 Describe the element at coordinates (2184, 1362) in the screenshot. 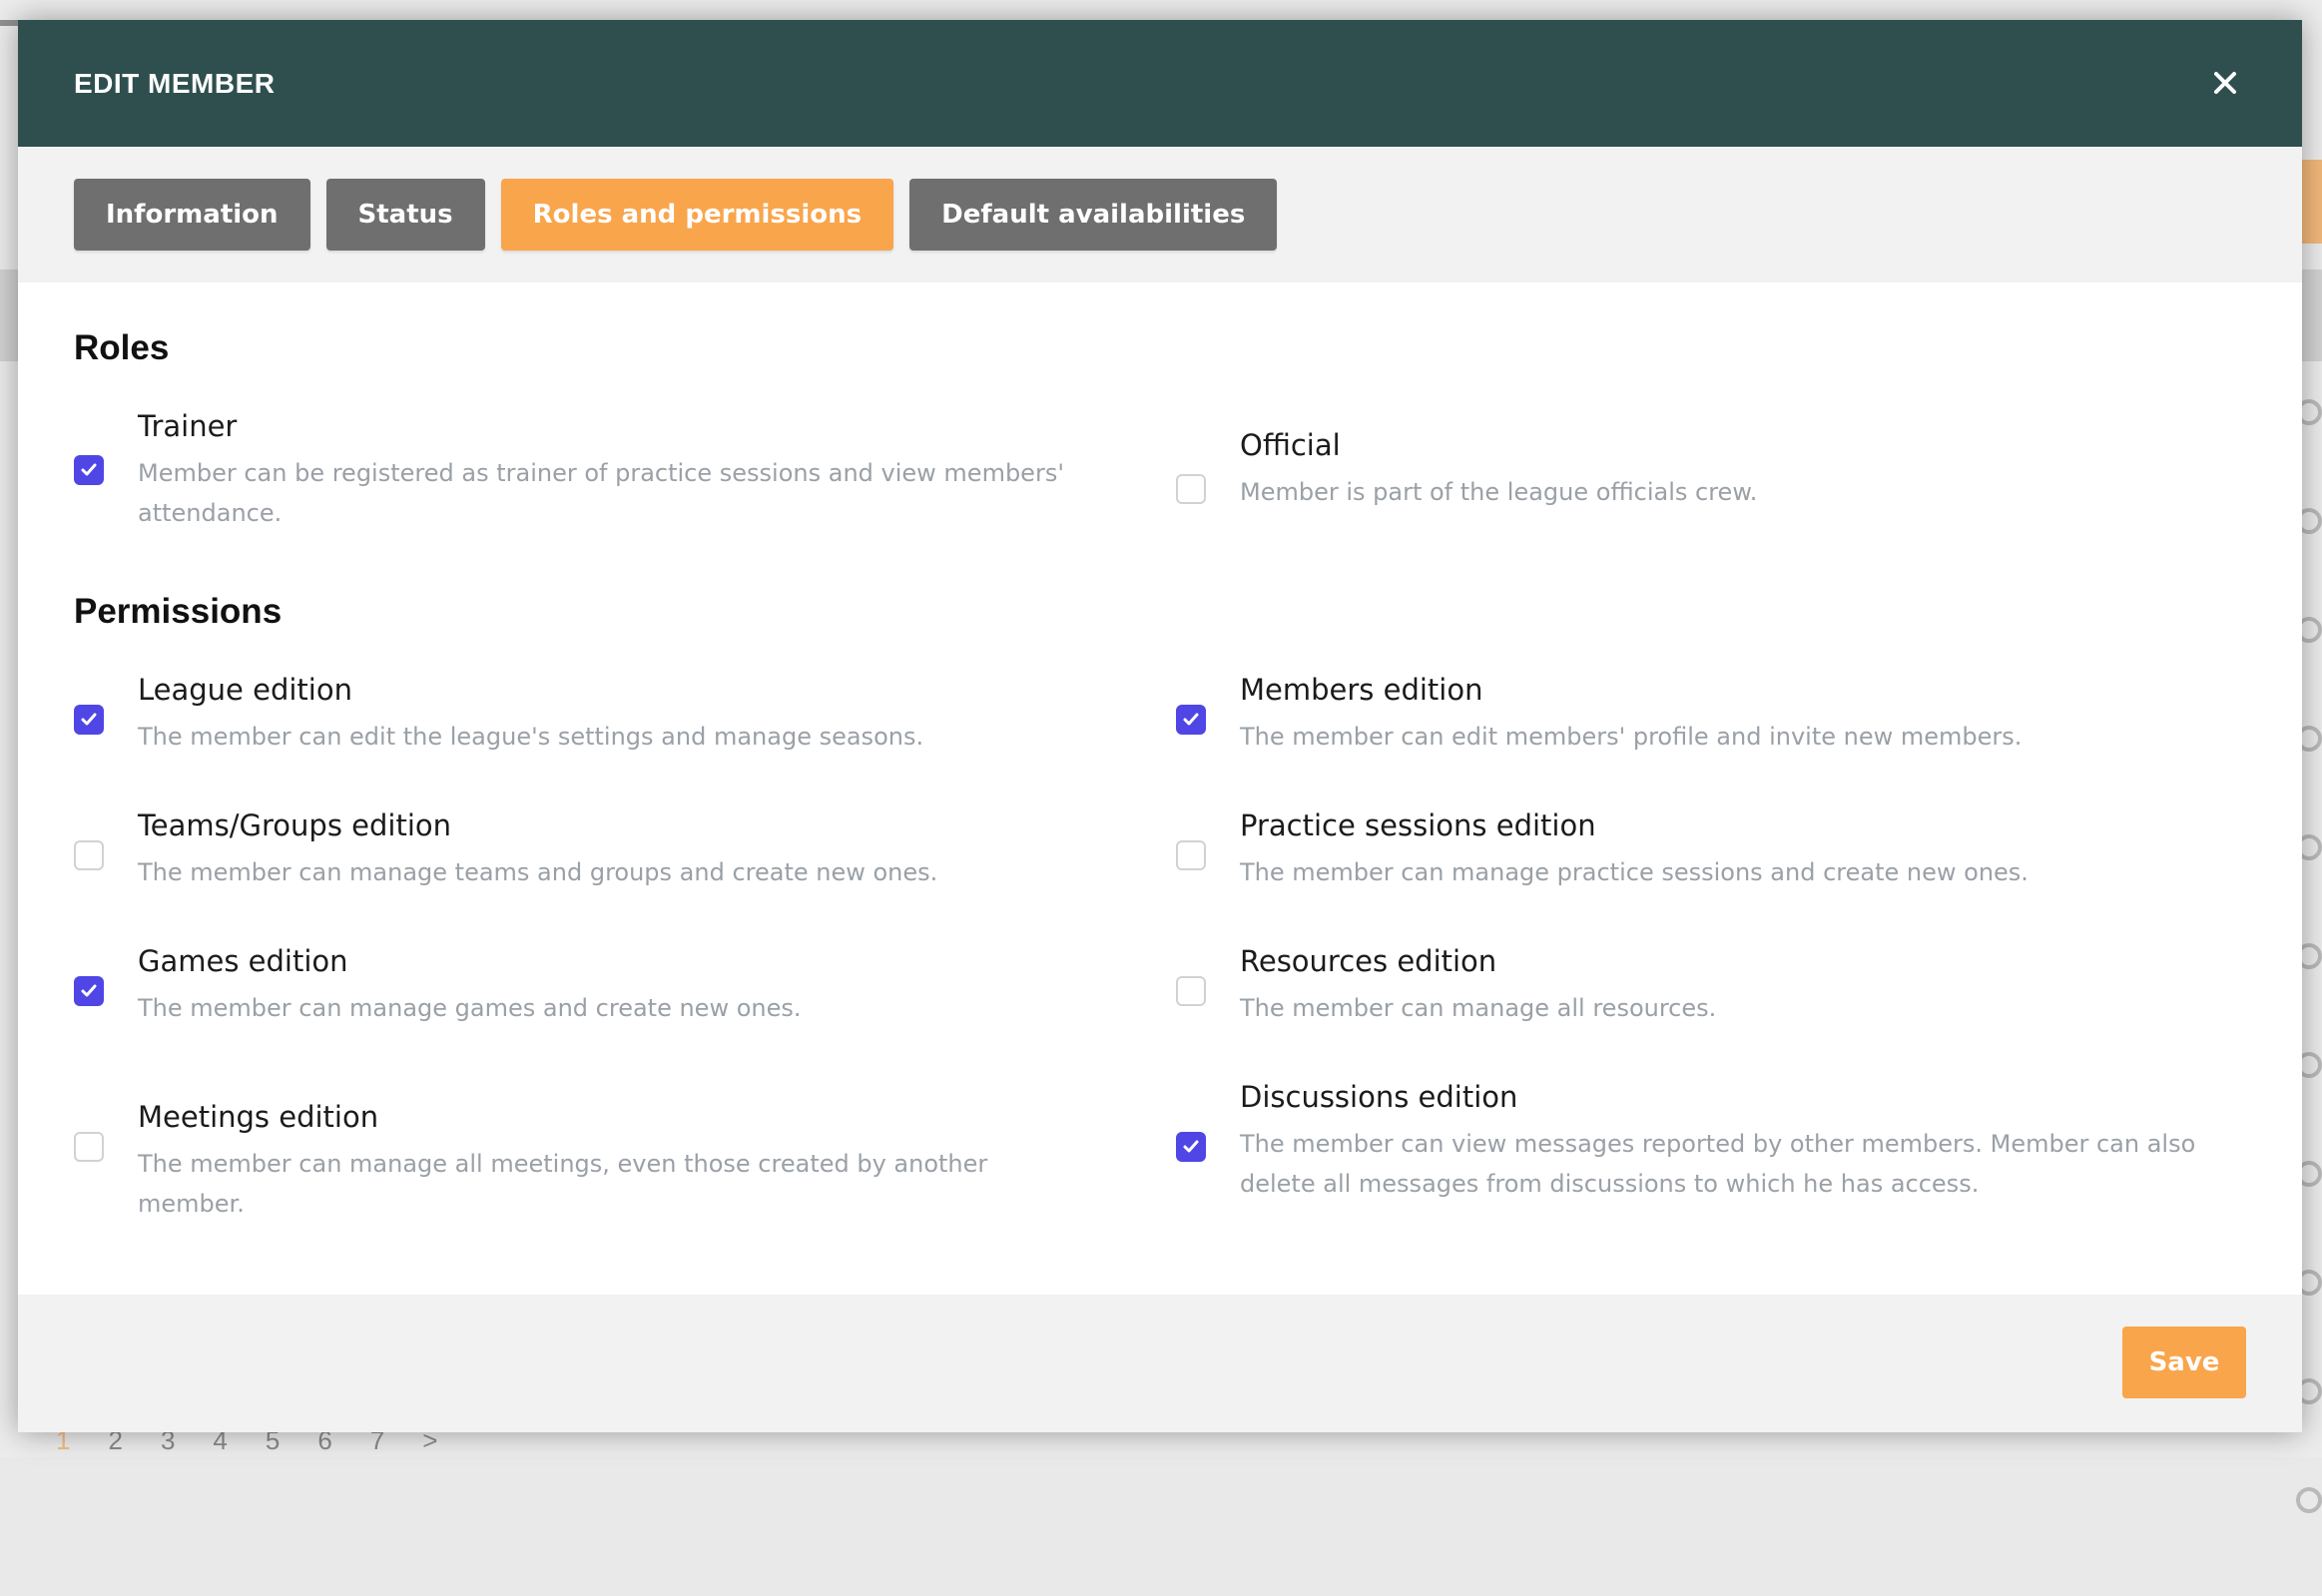

I see `save-button: Save` at that location.